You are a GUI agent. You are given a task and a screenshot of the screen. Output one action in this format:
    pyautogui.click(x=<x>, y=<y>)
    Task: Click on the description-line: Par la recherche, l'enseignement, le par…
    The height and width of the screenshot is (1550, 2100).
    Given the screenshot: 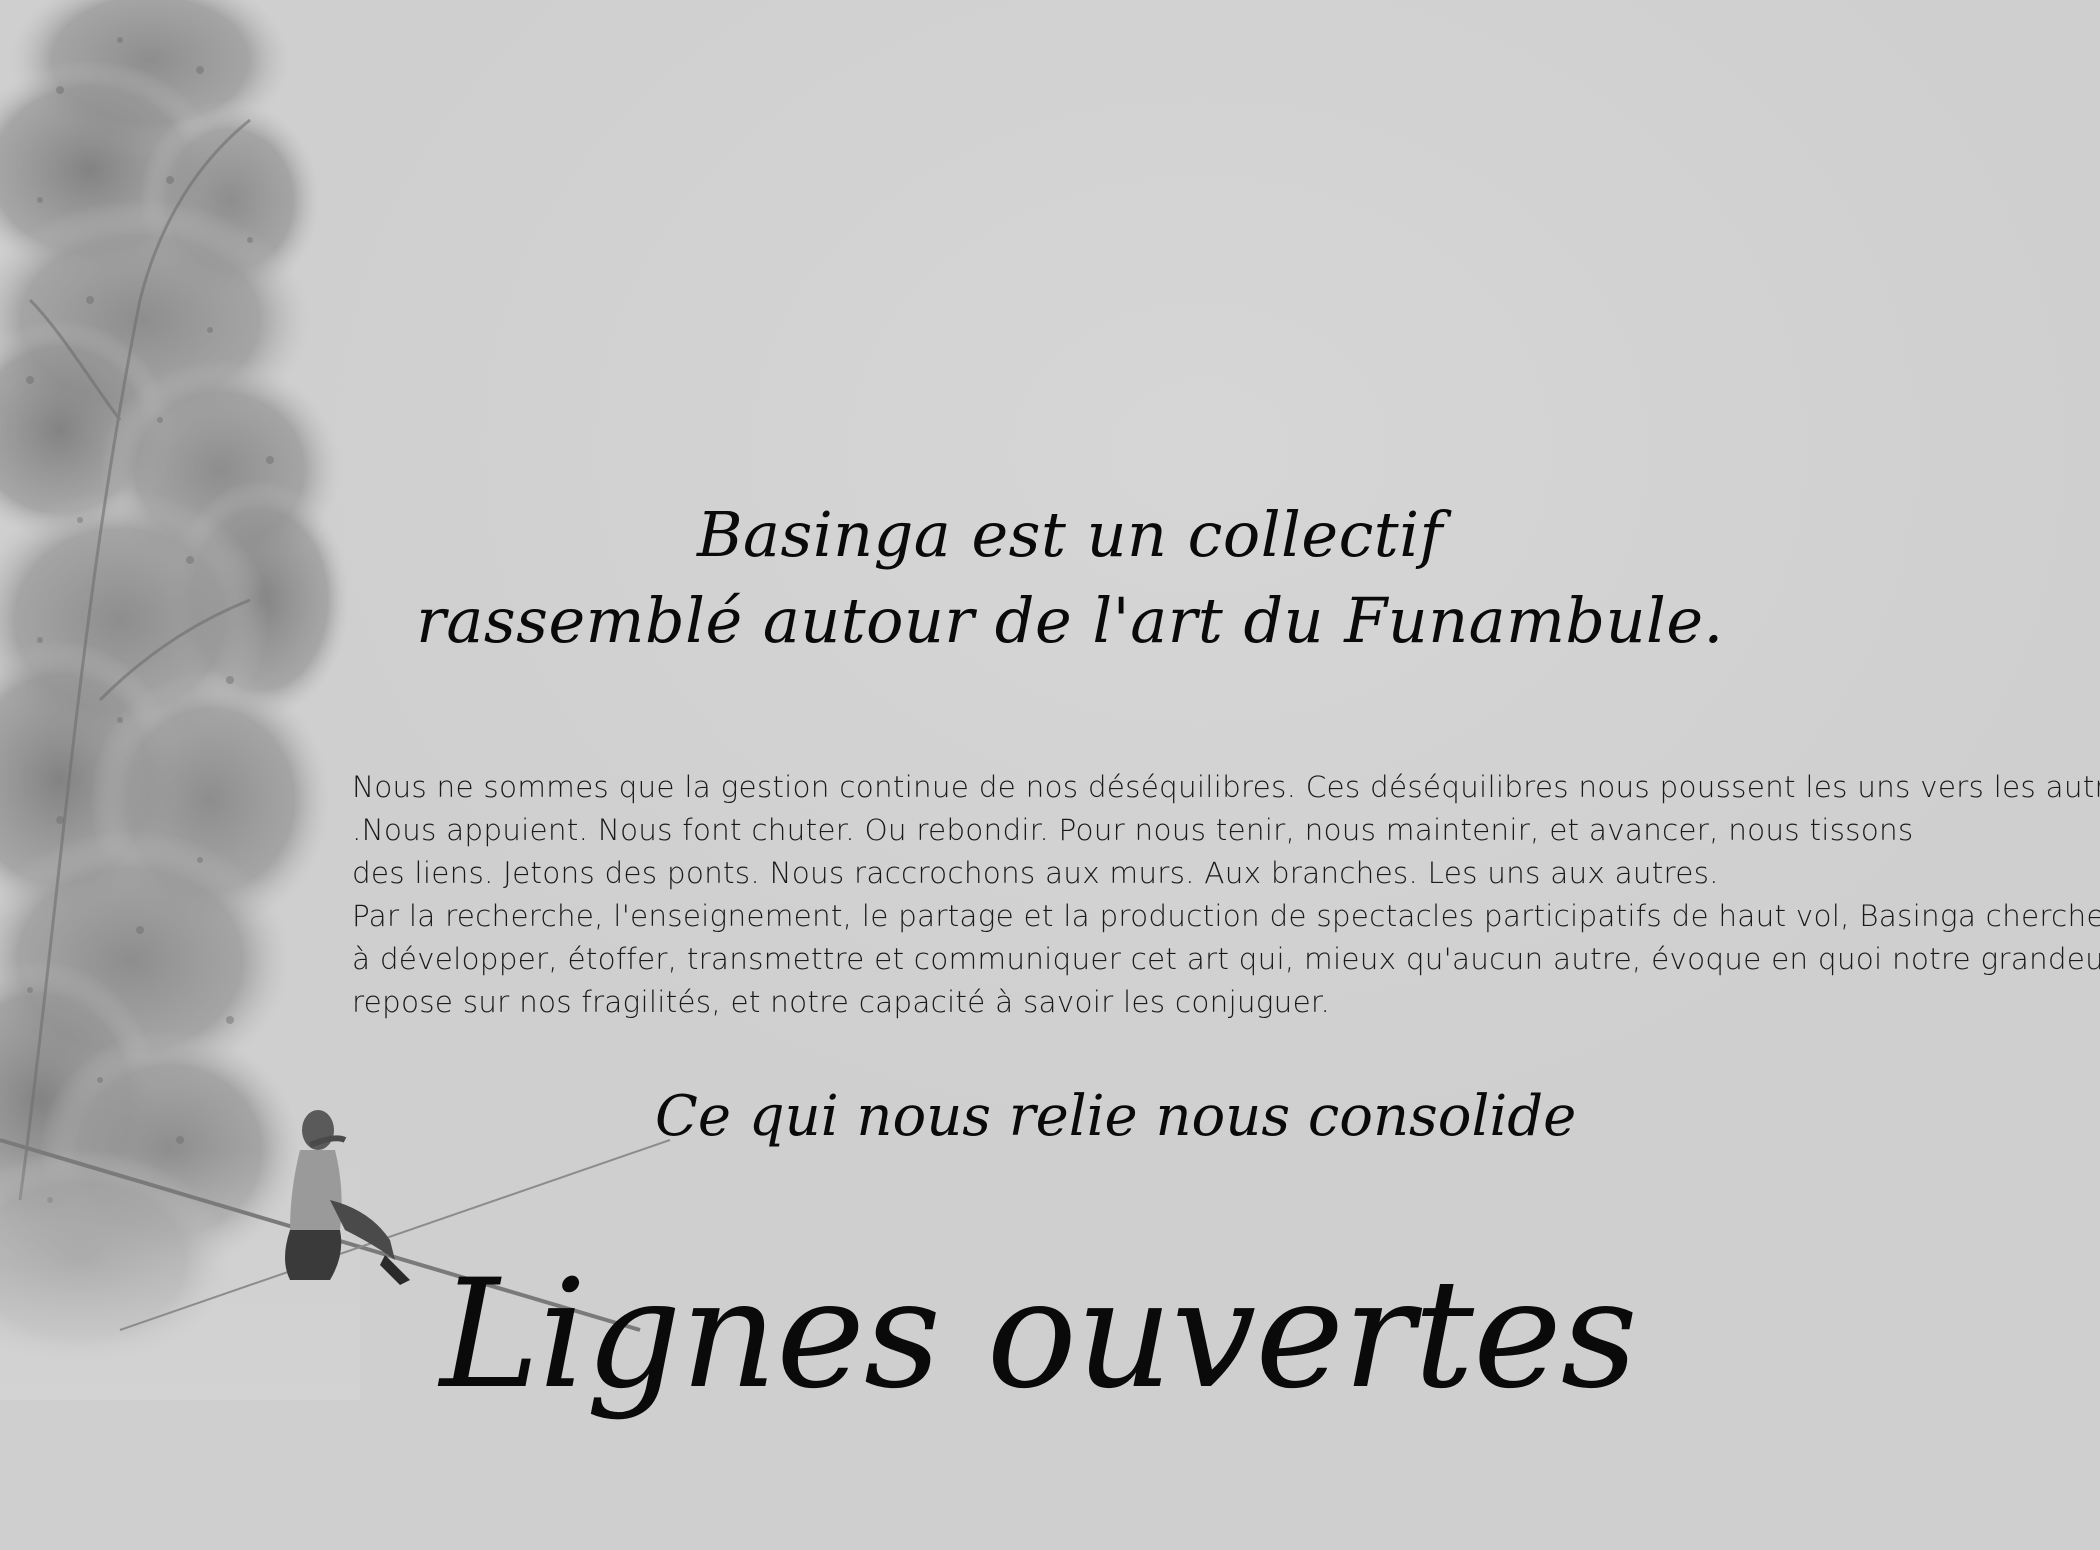 What is the action you would take?
    pyautogui.click(x=1226, y=916)
    